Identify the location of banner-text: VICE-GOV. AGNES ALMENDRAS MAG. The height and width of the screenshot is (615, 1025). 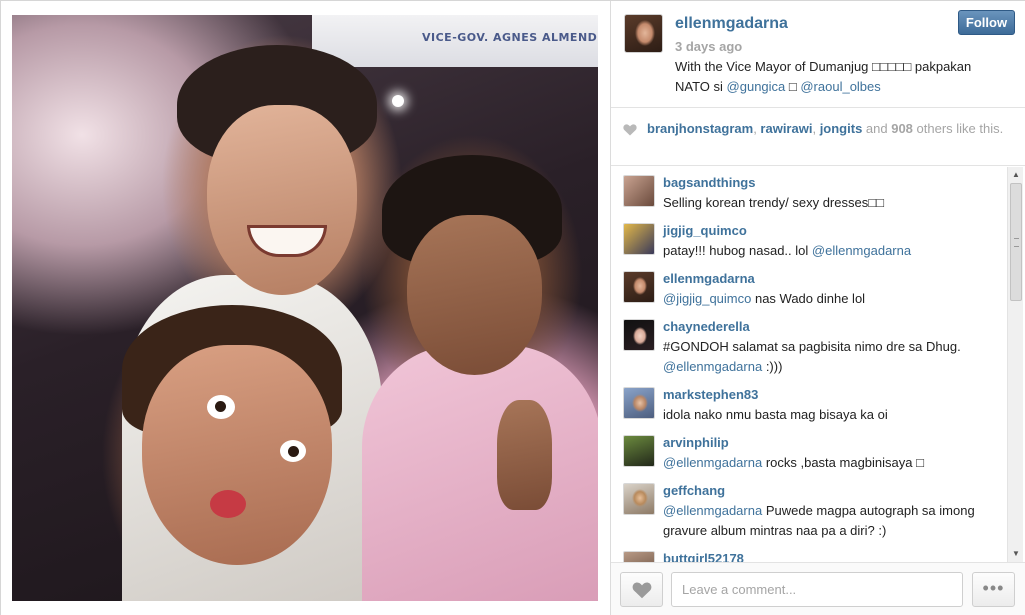
(510, 37).